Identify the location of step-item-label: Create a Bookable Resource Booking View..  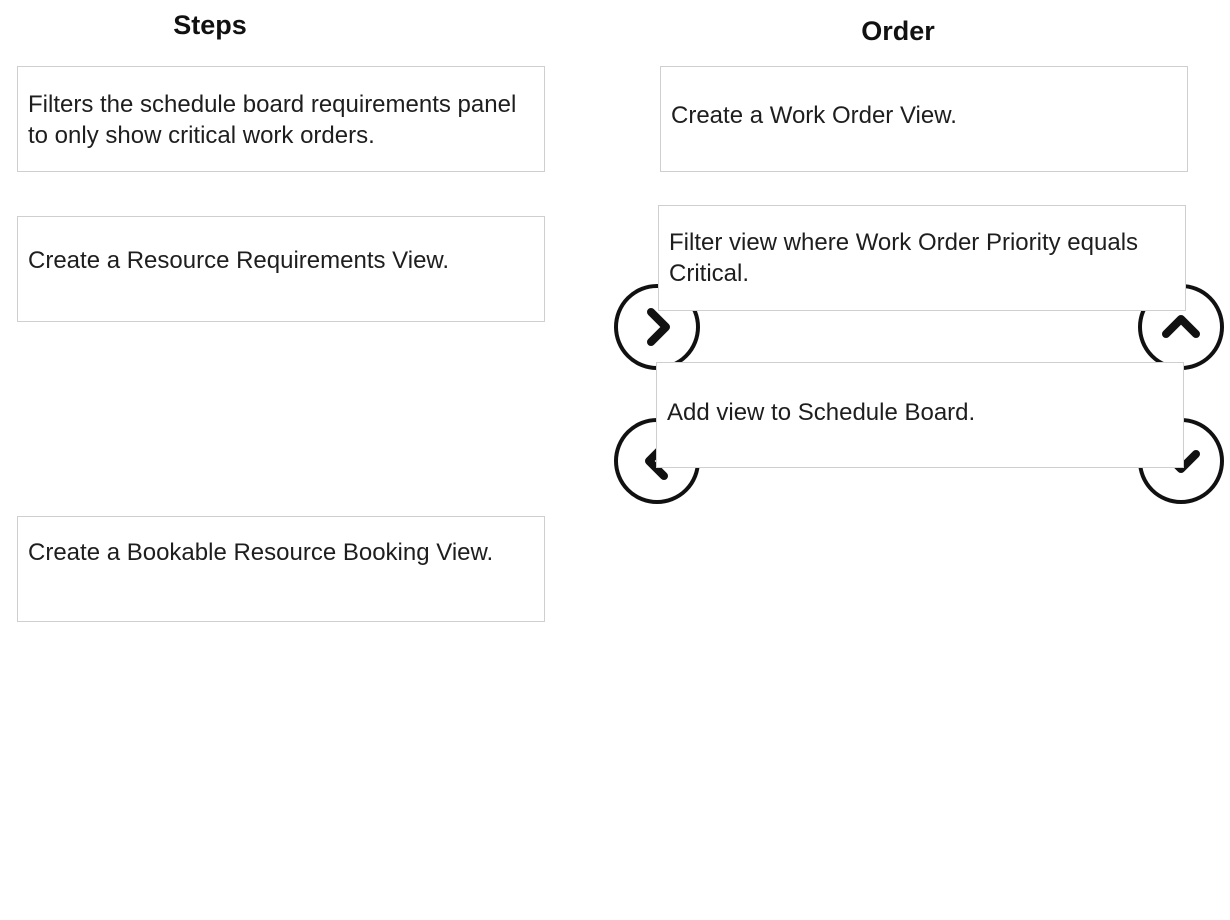
(261, 552).